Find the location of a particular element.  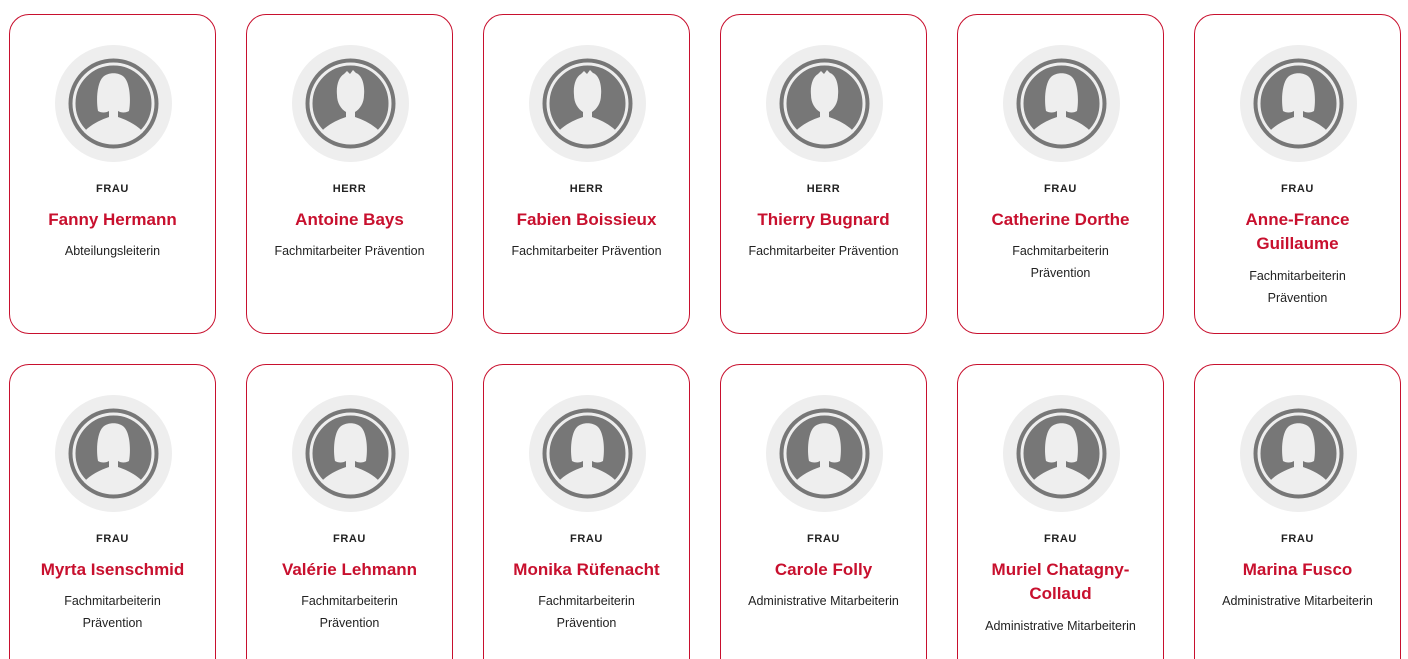

person-role: Abteilungsleiterin is located at coordinates (112, 251).